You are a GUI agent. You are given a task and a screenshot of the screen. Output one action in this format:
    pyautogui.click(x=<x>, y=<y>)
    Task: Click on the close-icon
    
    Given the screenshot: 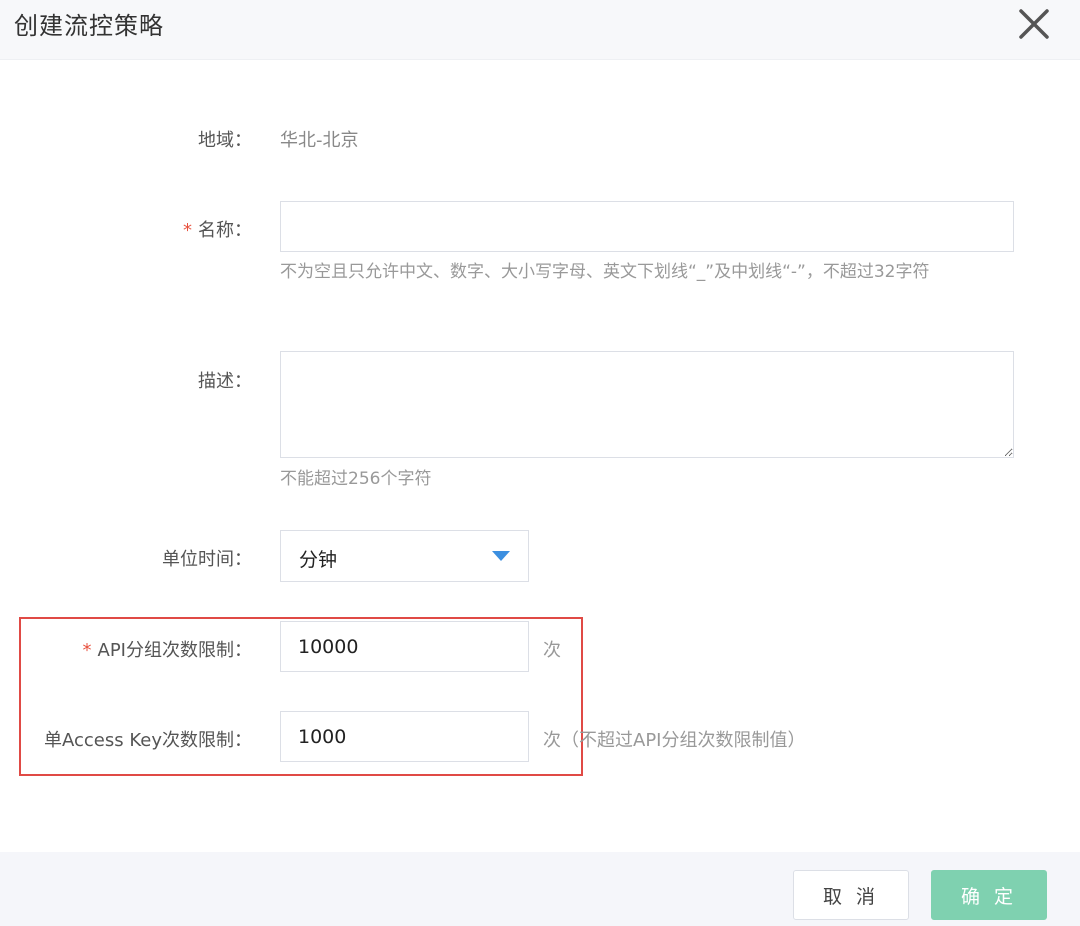 What is the action you would take?
    pyautogui.click(x=1034, y=24)
    